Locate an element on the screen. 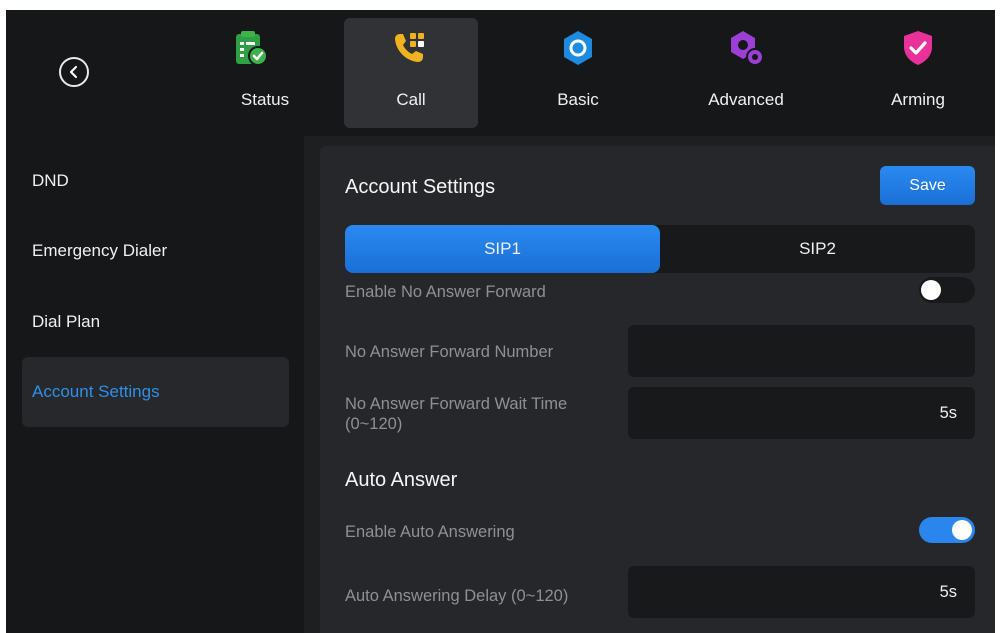  tab-status: Status is located at coordinates (250, 73).